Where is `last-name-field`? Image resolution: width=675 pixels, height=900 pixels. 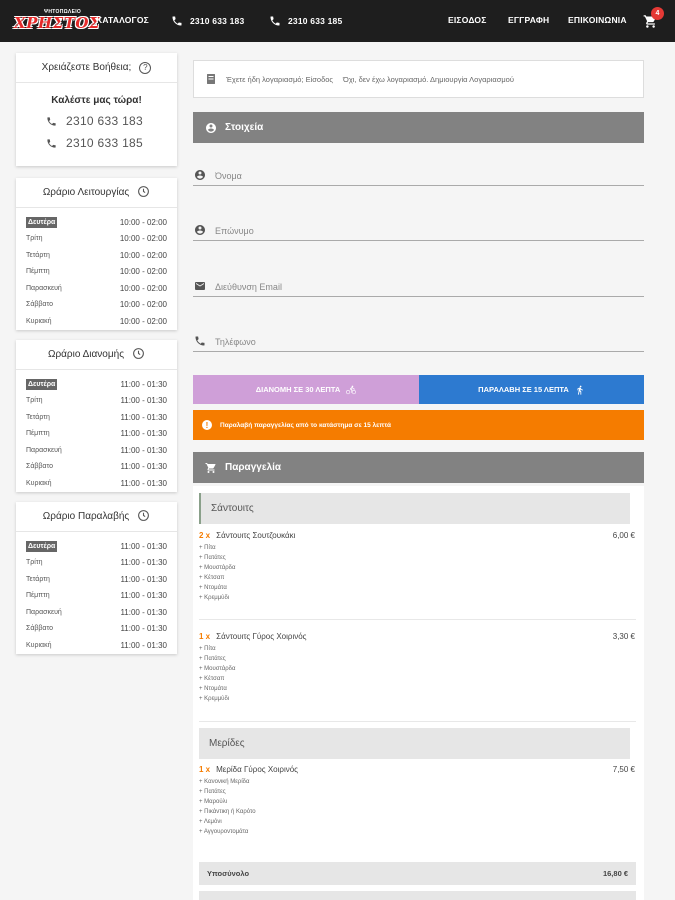 last-name-field is located at coordinates (418, 231).